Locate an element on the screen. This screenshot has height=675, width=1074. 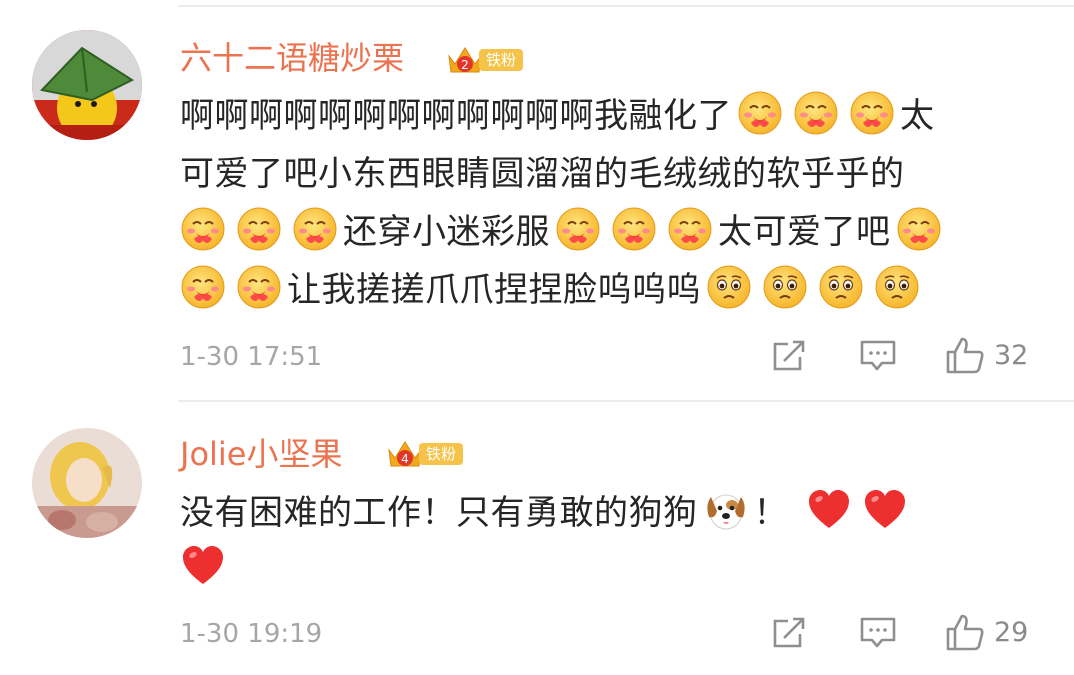
comment-time: 1-30 19:19 is located at coordinates (251, 634).